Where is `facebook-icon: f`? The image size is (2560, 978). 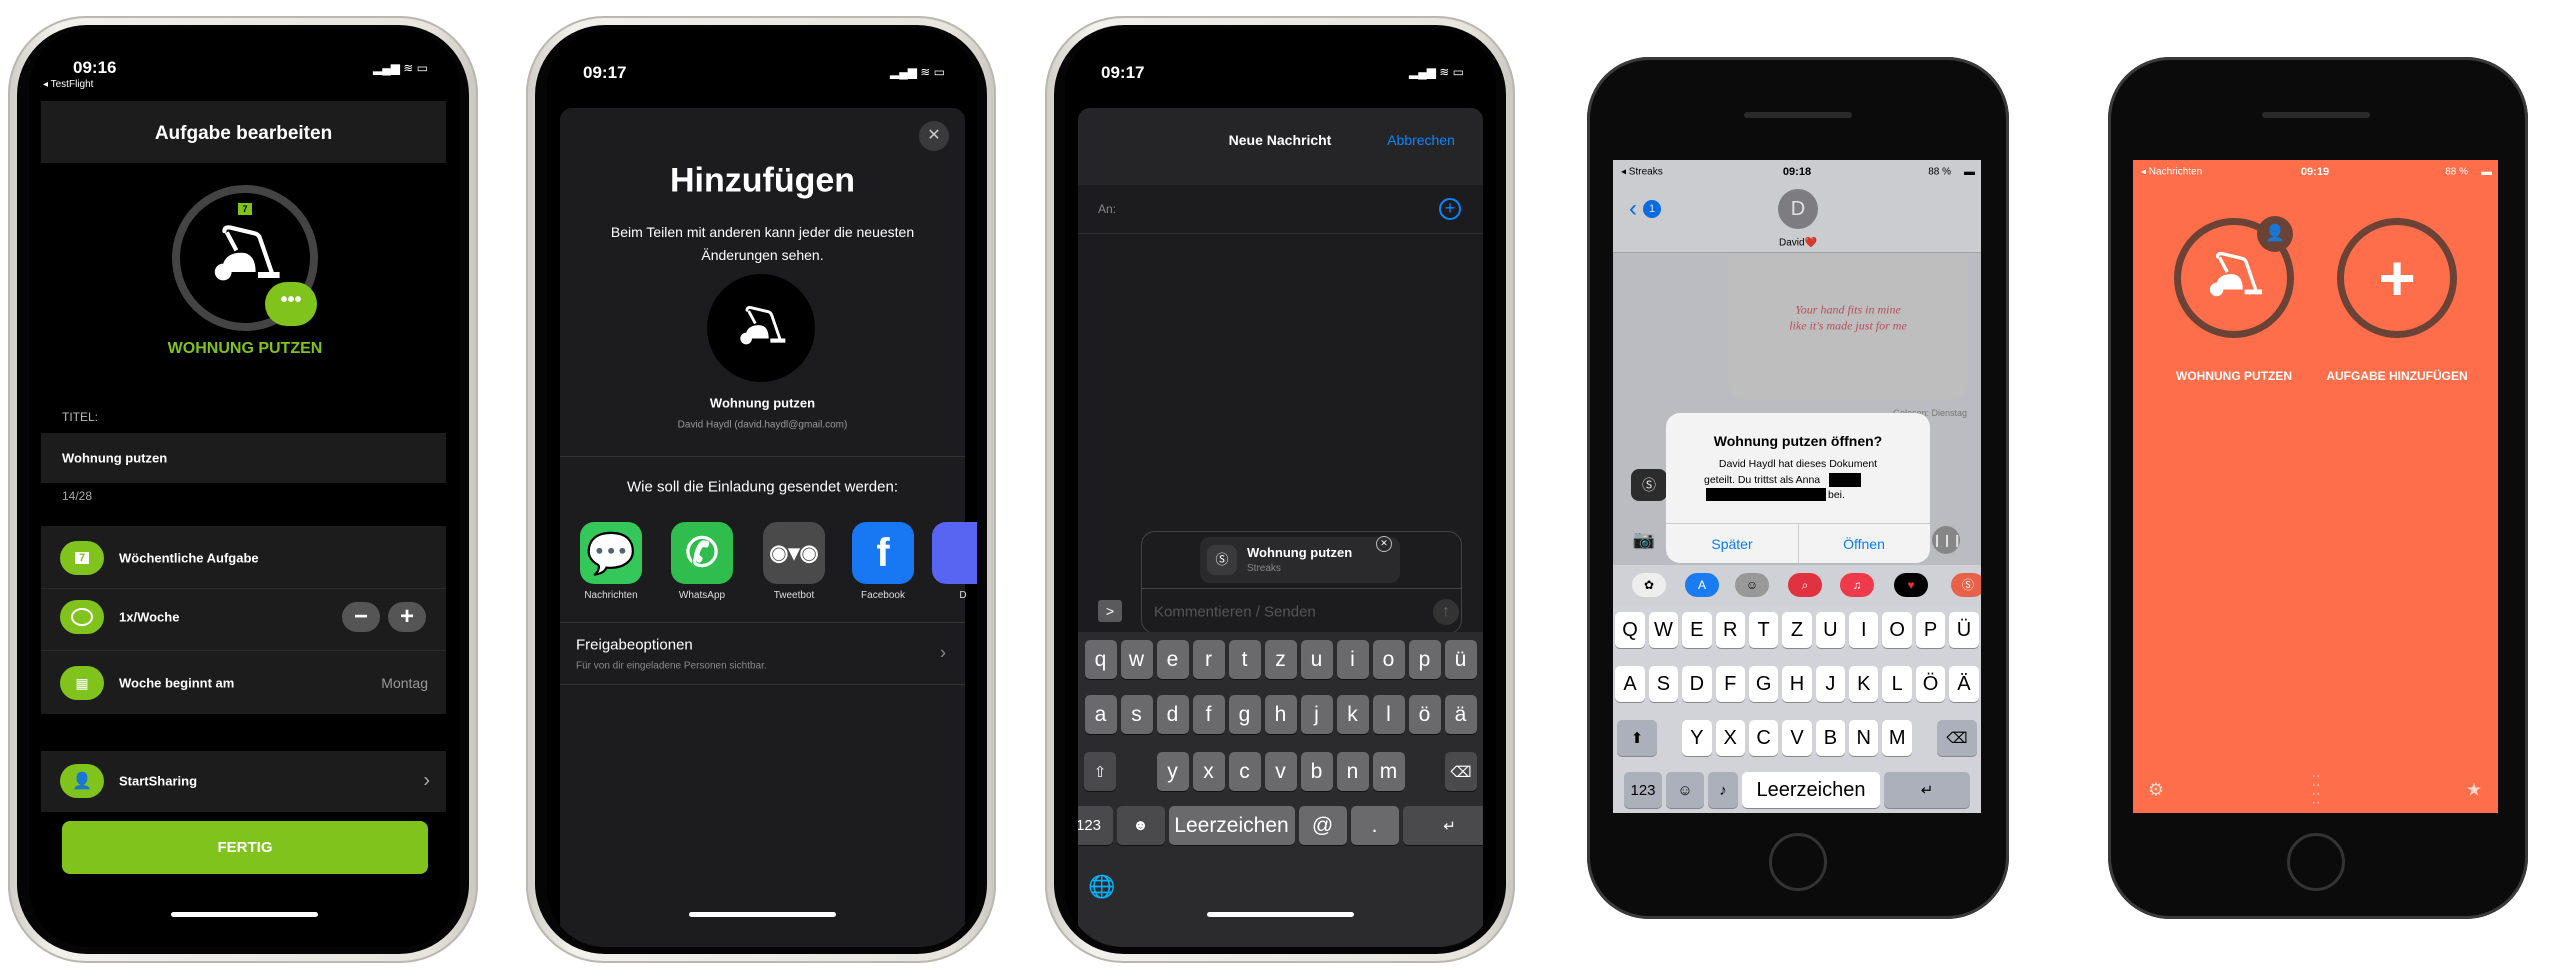 facebook-icon: f is located at coordinates (883, 553).